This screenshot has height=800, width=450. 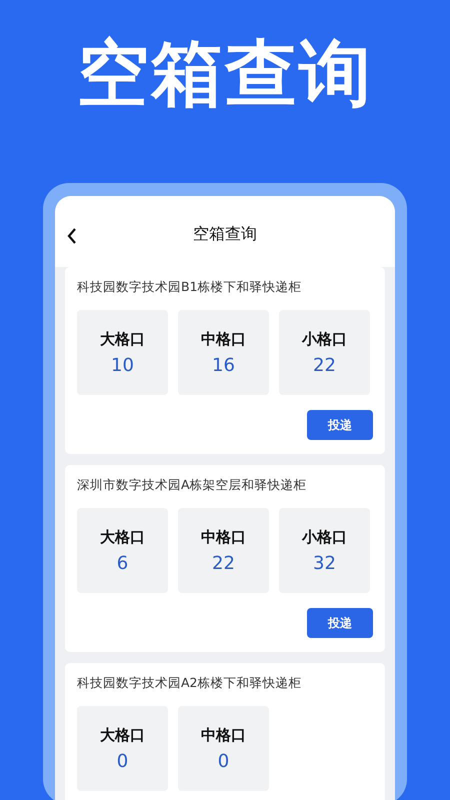 I want to click on headline: 空箱查询, so click(x=225, y=73).